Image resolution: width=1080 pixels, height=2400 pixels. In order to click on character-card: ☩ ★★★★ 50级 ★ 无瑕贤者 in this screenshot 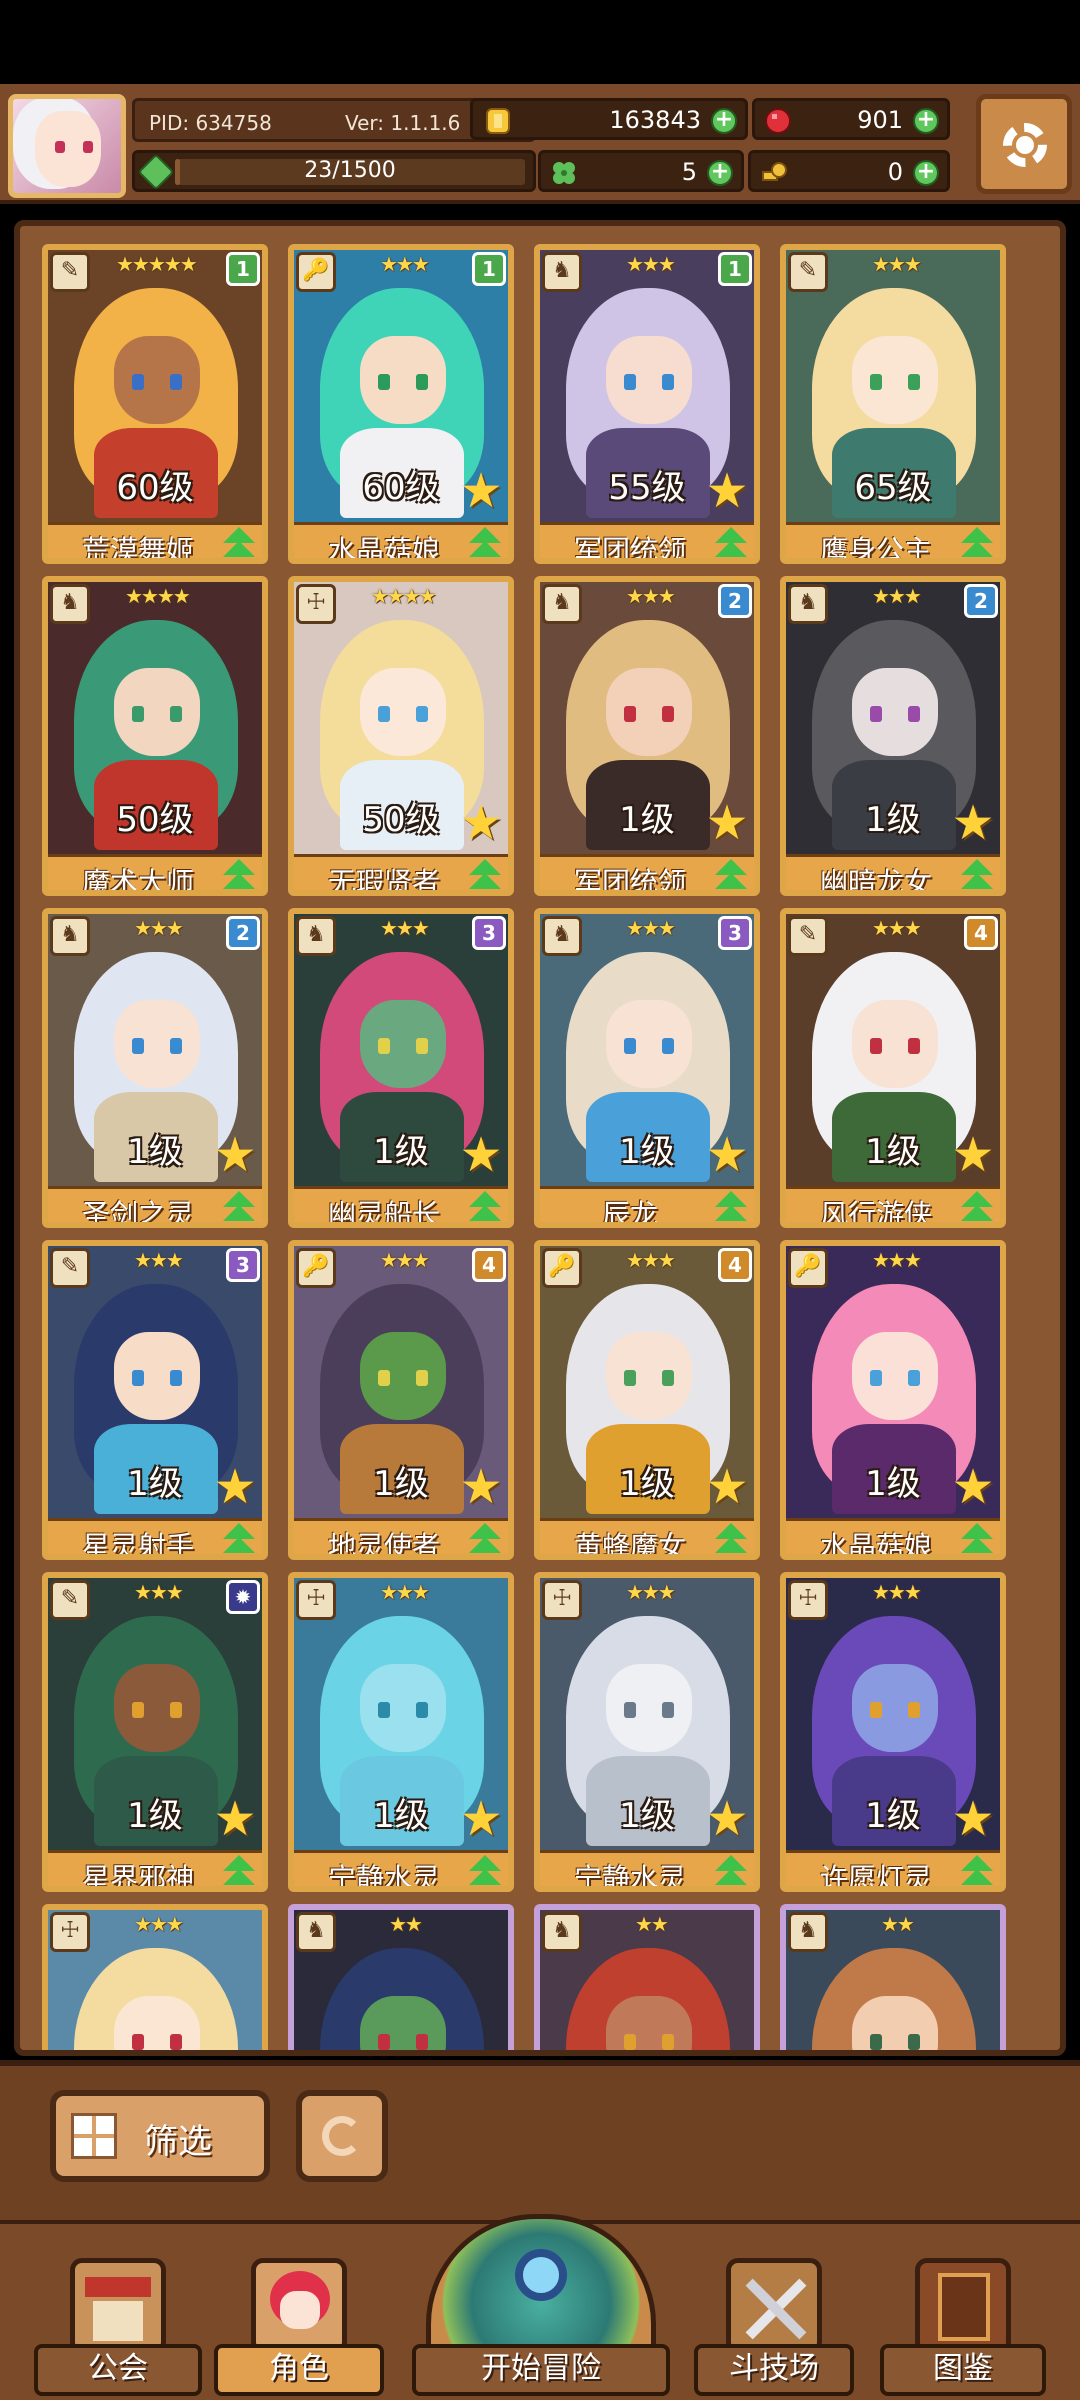, I will do `click(401, 736)`.